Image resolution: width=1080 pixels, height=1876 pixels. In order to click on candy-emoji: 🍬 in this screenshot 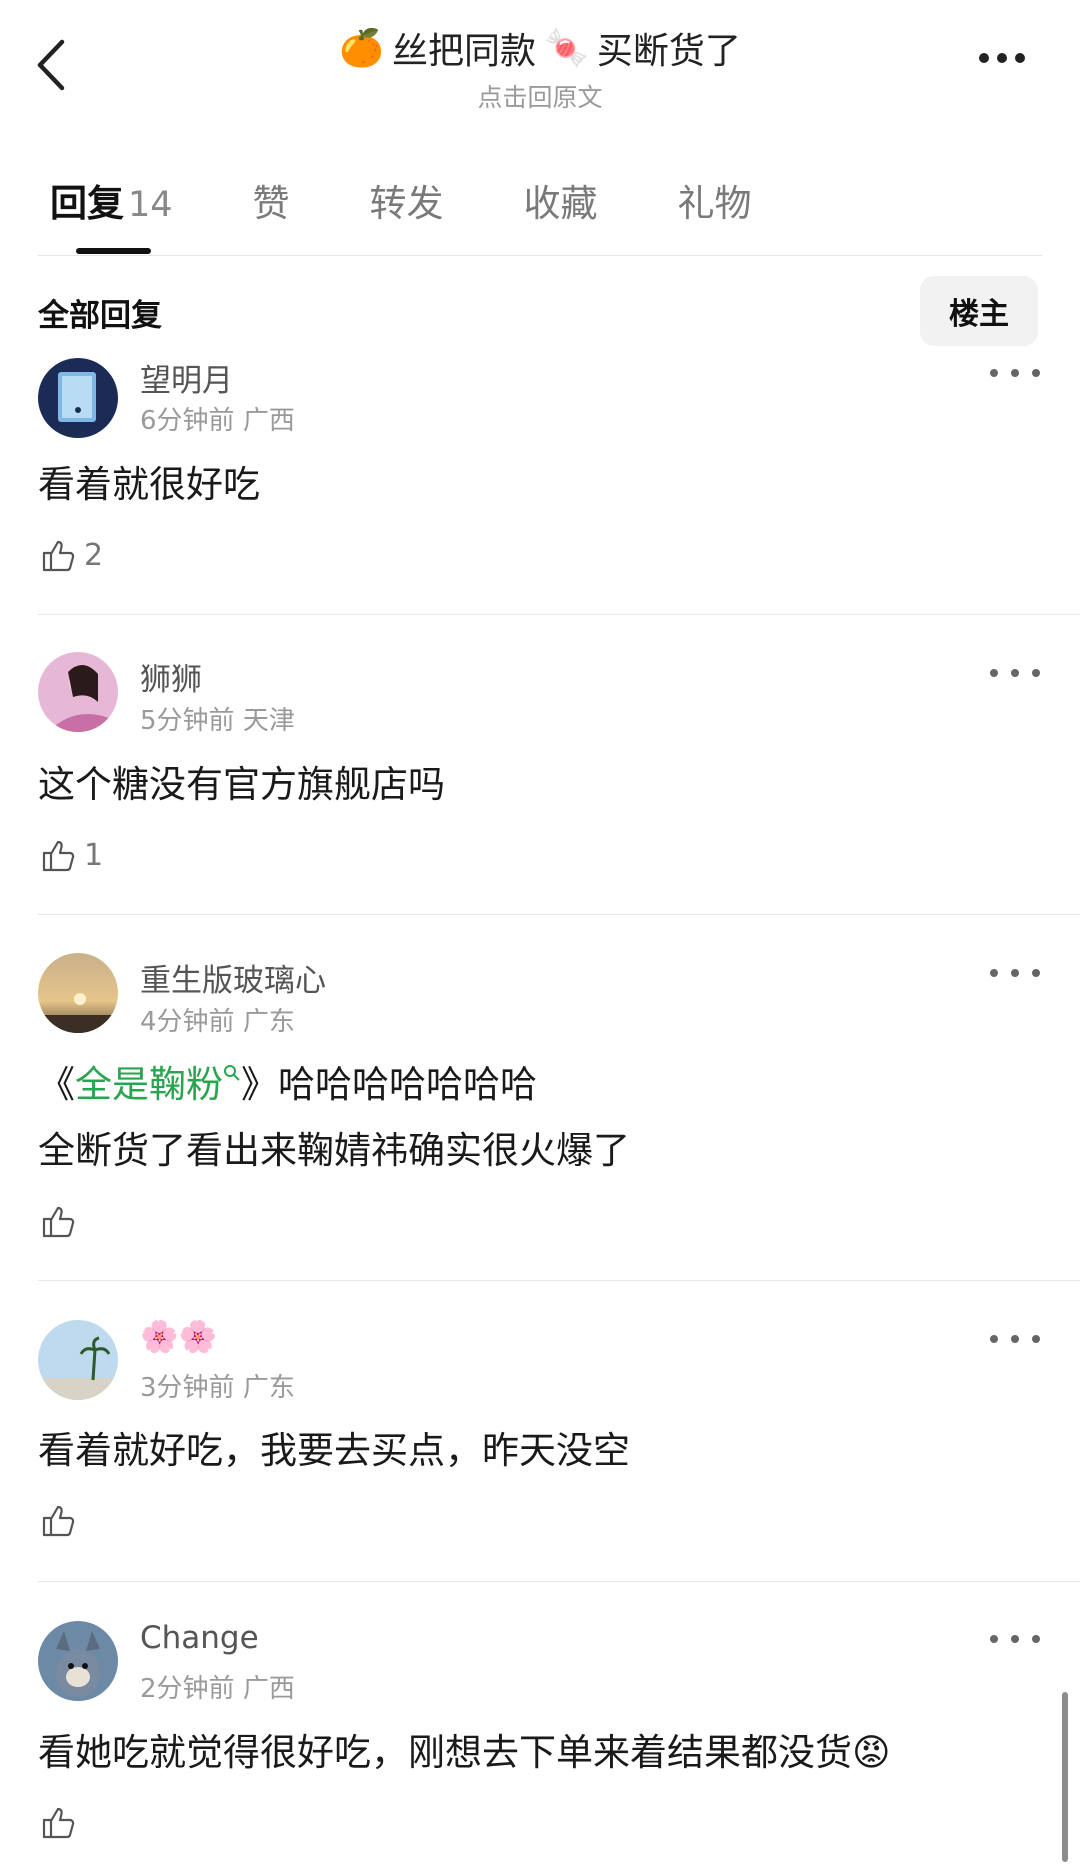, I will do `click(566, 48)`.